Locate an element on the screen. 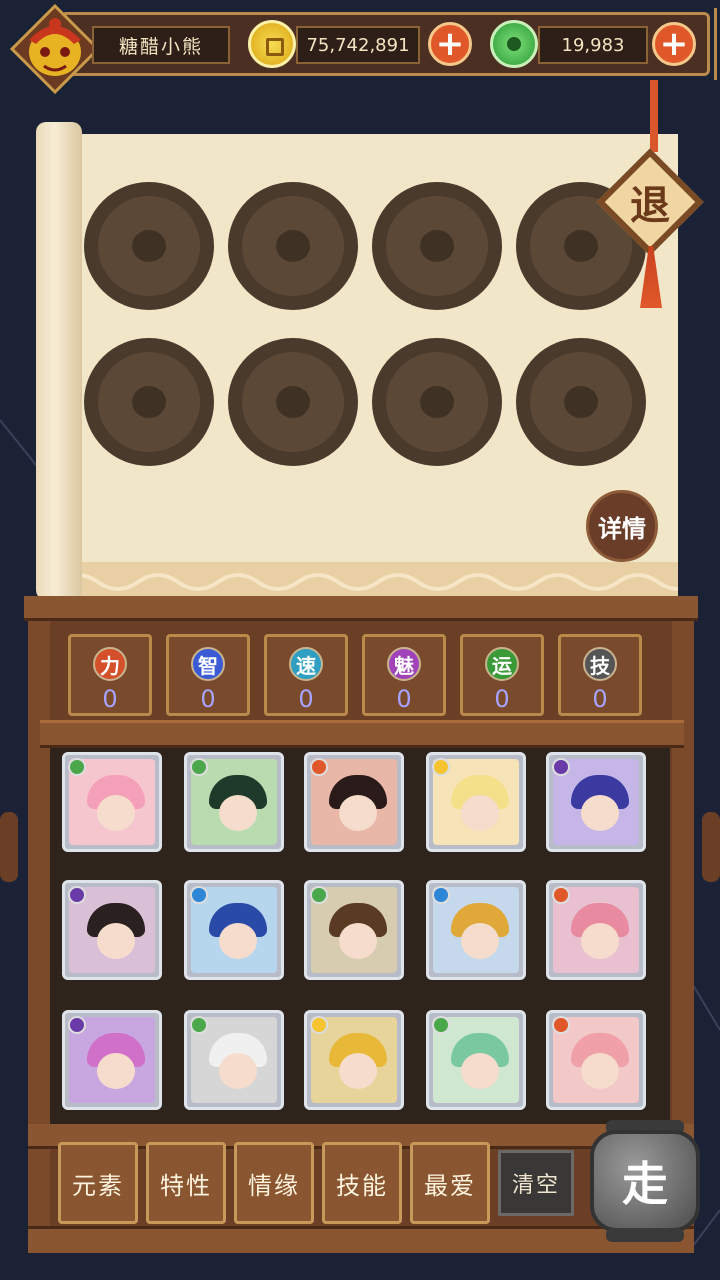 The height and width of the screenshot is (1280, 720). cabinet-post-left is located at coordinates (39, 925).